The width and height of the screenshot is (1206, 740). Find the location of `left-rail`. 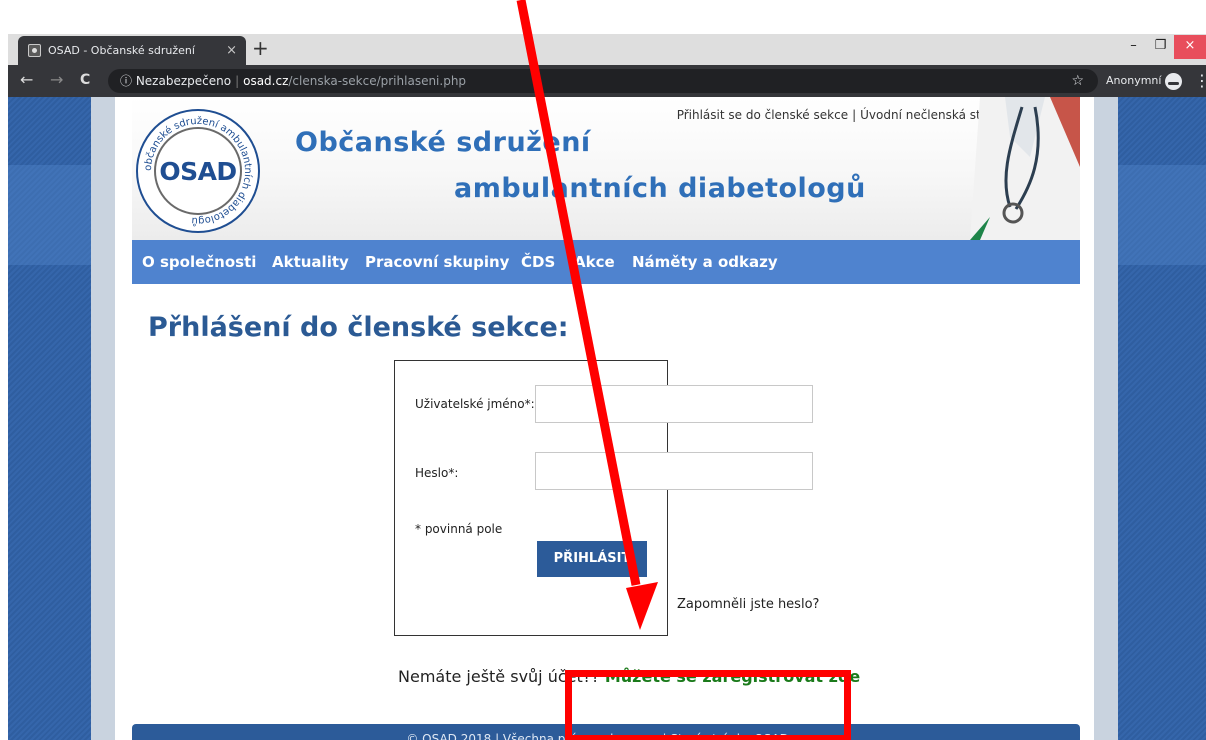

left-rail is located at coordinates (103, 418).